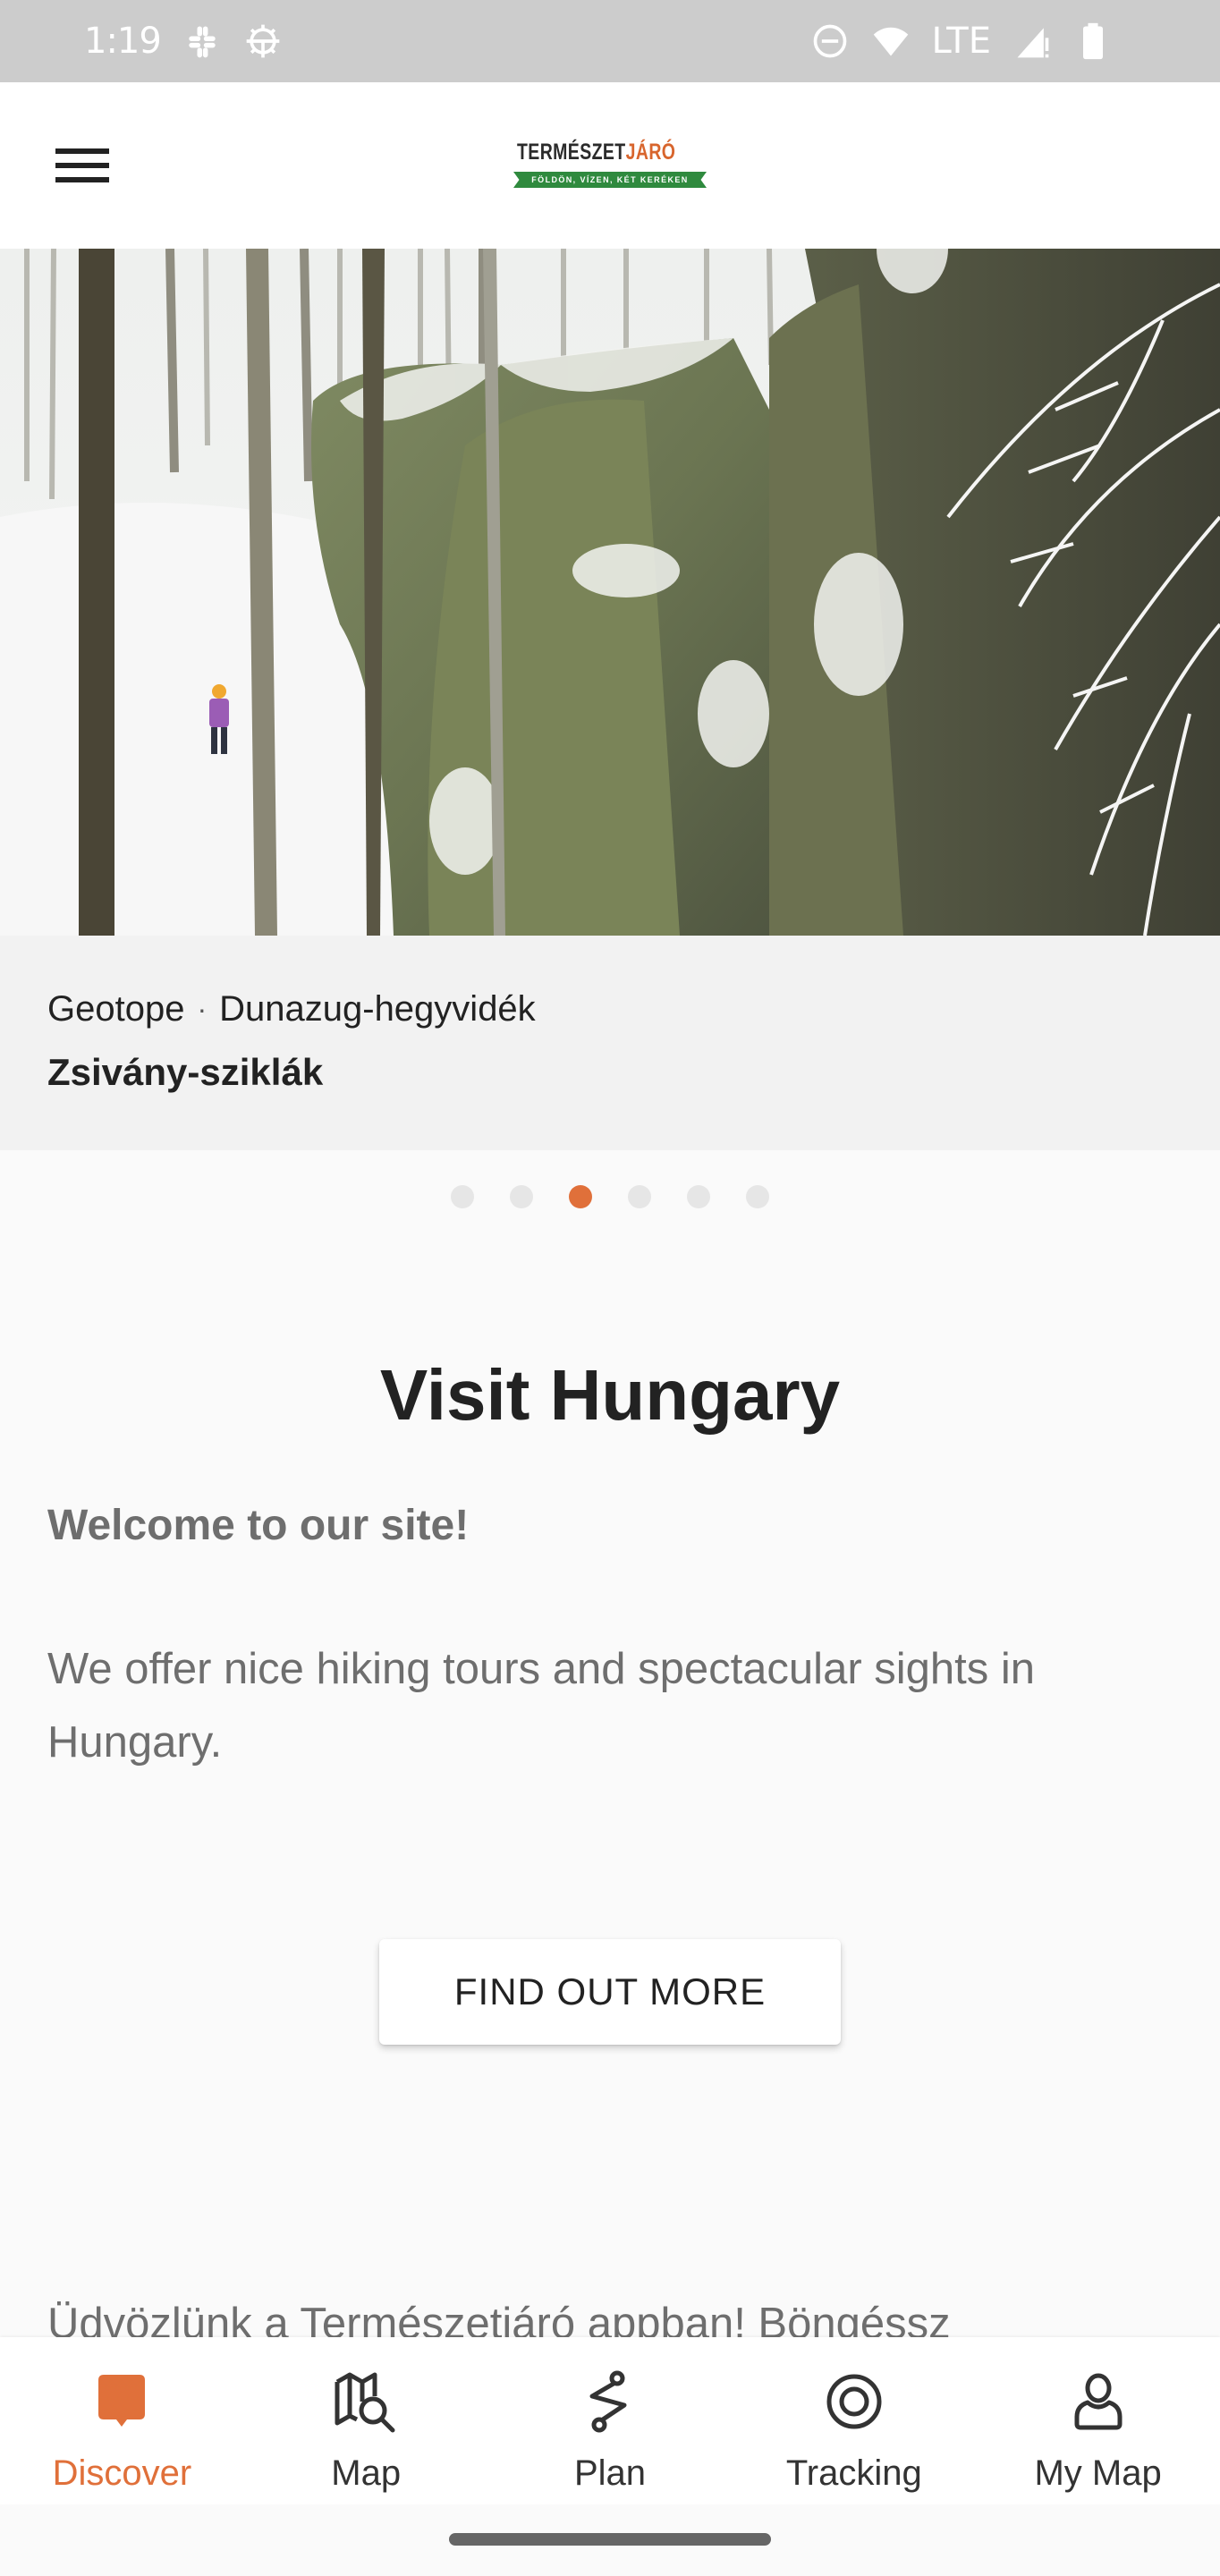  Describe the element at coordinates (366, 2401) in the screenshot. I see `map-search-icon` at that location.